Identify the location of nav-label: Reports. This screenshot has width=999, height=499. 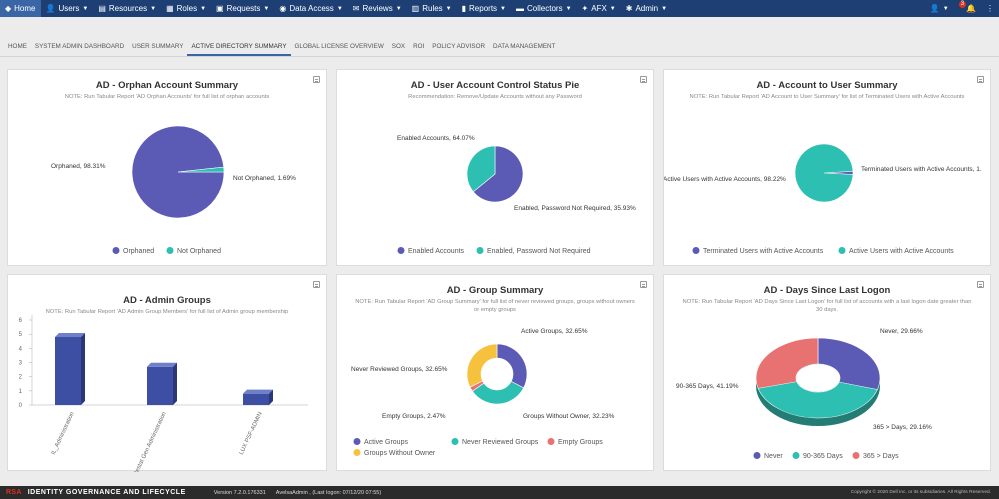
(483, 8).